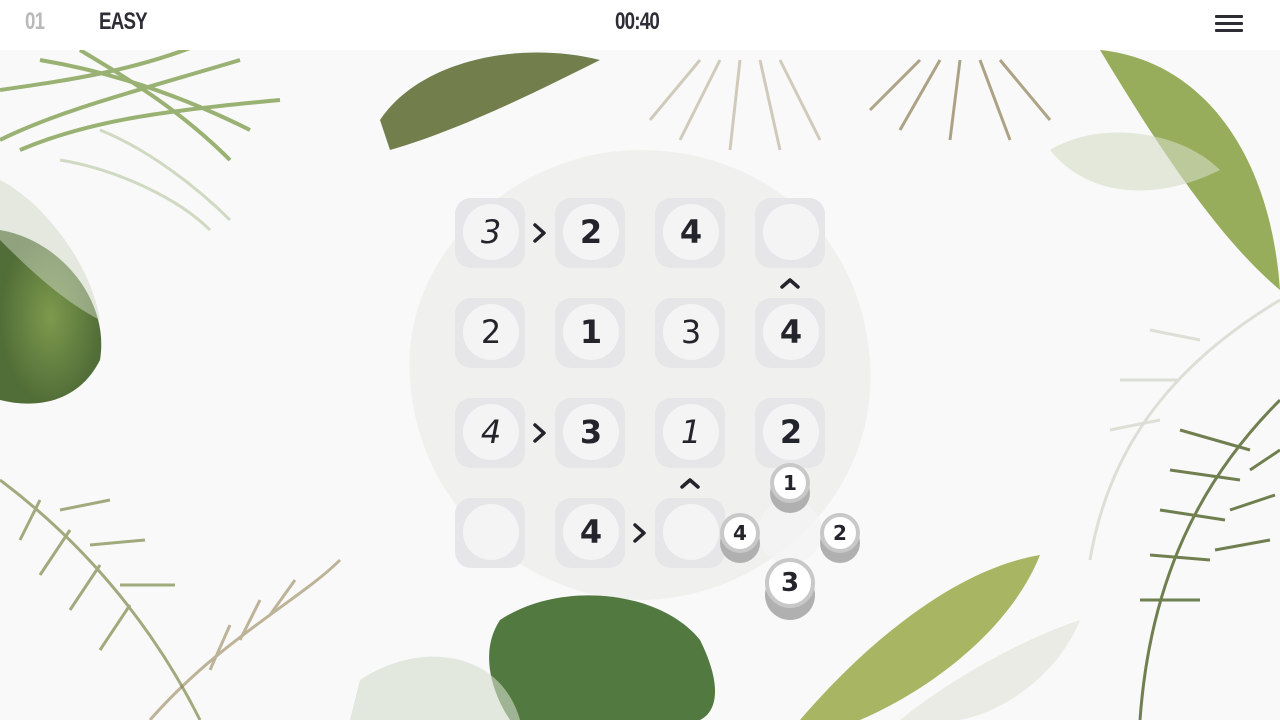 This screenshot has width=1280, height=720. What do you see at coordinates (840, 533) in the screenshot?
I see `option-label: 2` at bounding box center [840, 533].